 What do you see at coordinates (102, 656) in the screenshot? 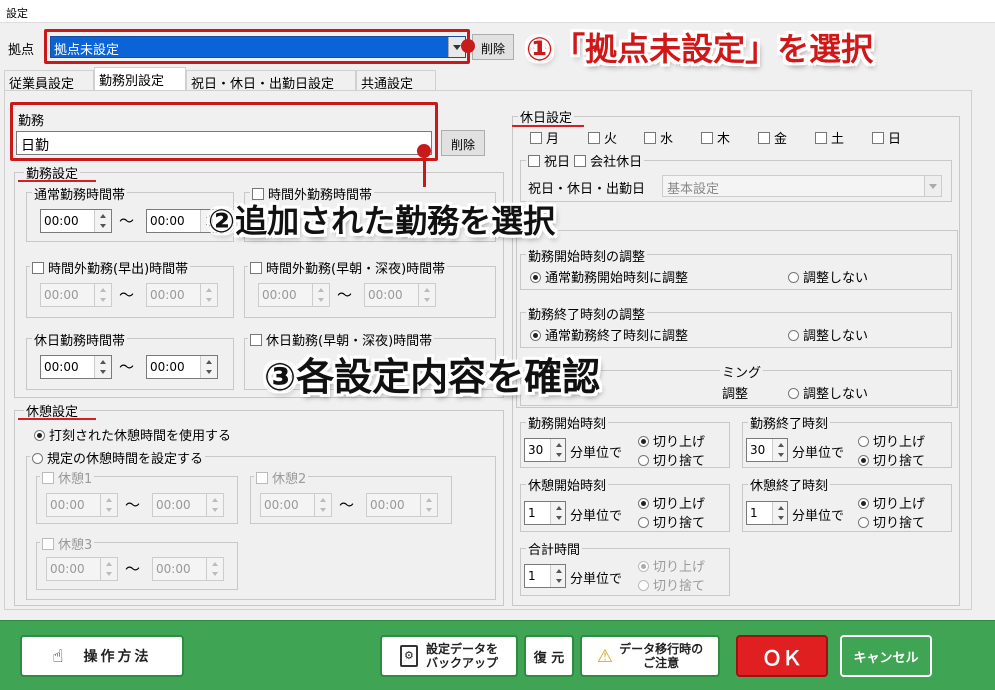
I see `howto-button: ☝ 操作方法` at bounding box center [102, 656].